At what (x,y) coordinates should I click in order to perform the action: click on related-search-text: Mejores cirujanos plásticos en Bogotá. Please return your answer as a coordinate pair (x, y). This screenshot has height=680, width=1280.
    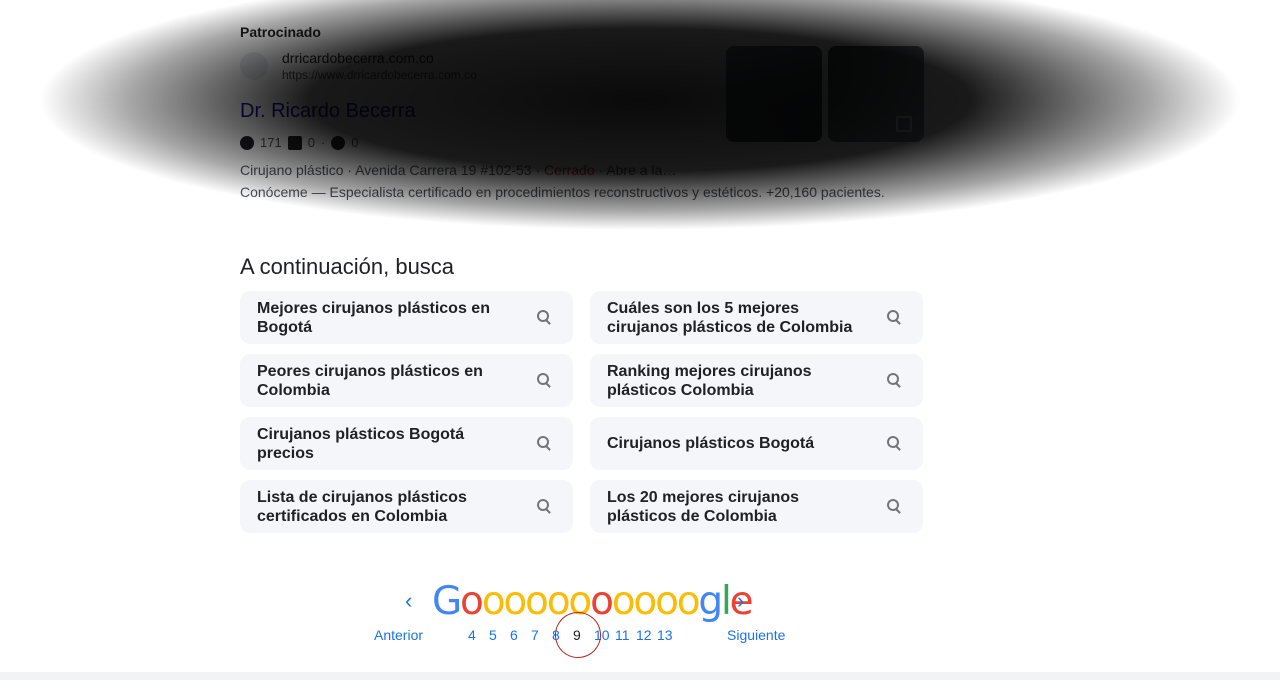
    Looking at the image, I should click on (373, 317).